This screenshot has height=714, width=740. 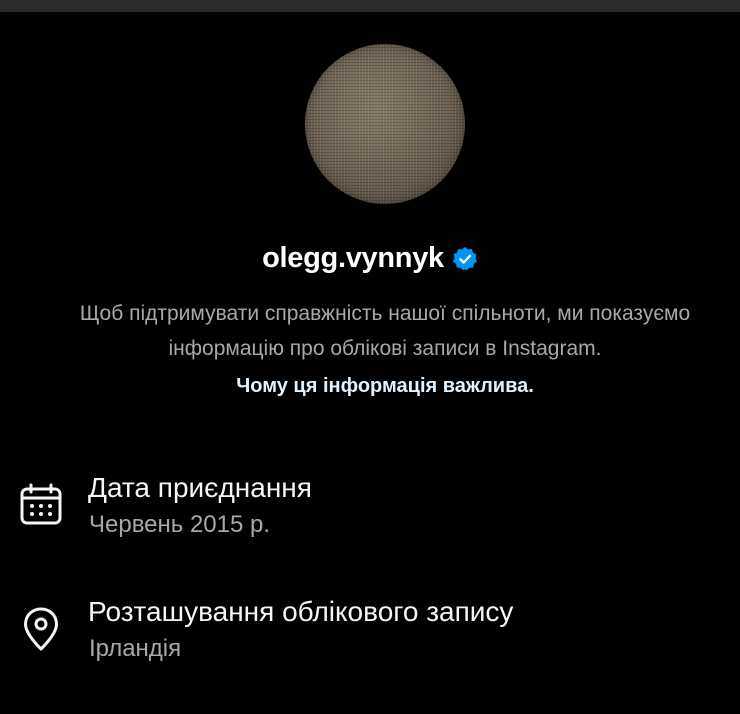 I want to click on account-location-item: Розташування облікового запису Ірландія, so click(x=368, y=629).